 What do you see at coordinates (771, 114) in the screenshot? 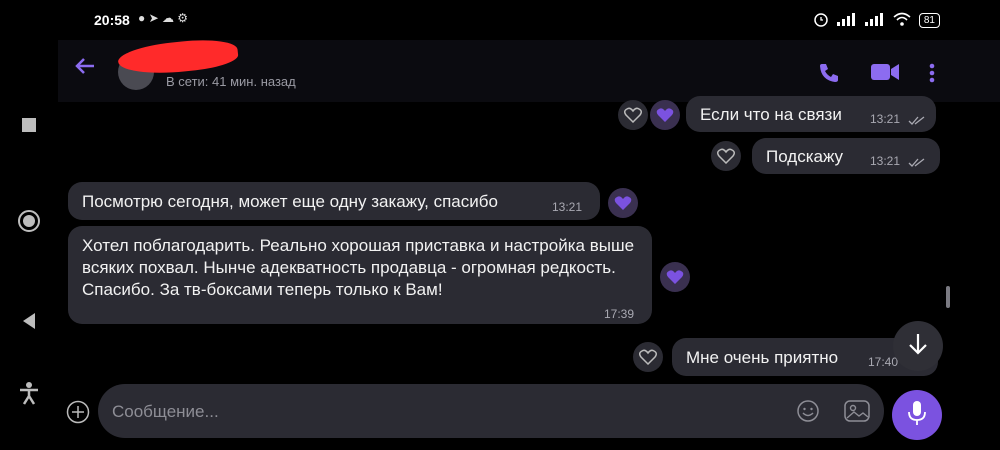
I see `message-text: Если что на связи` at bounding box center [771, 114].